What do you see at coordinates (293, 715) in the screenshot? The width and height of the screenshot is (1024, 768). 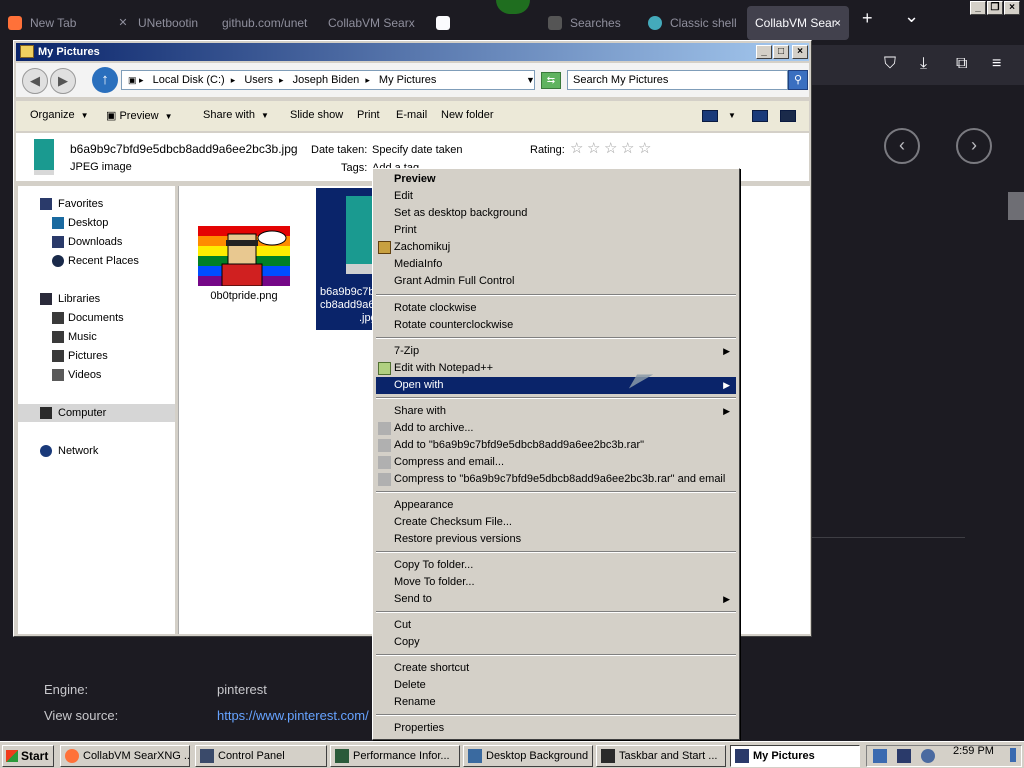 I see `source-link: https://www.pinterest.com/` at bounding box center [293, 715].